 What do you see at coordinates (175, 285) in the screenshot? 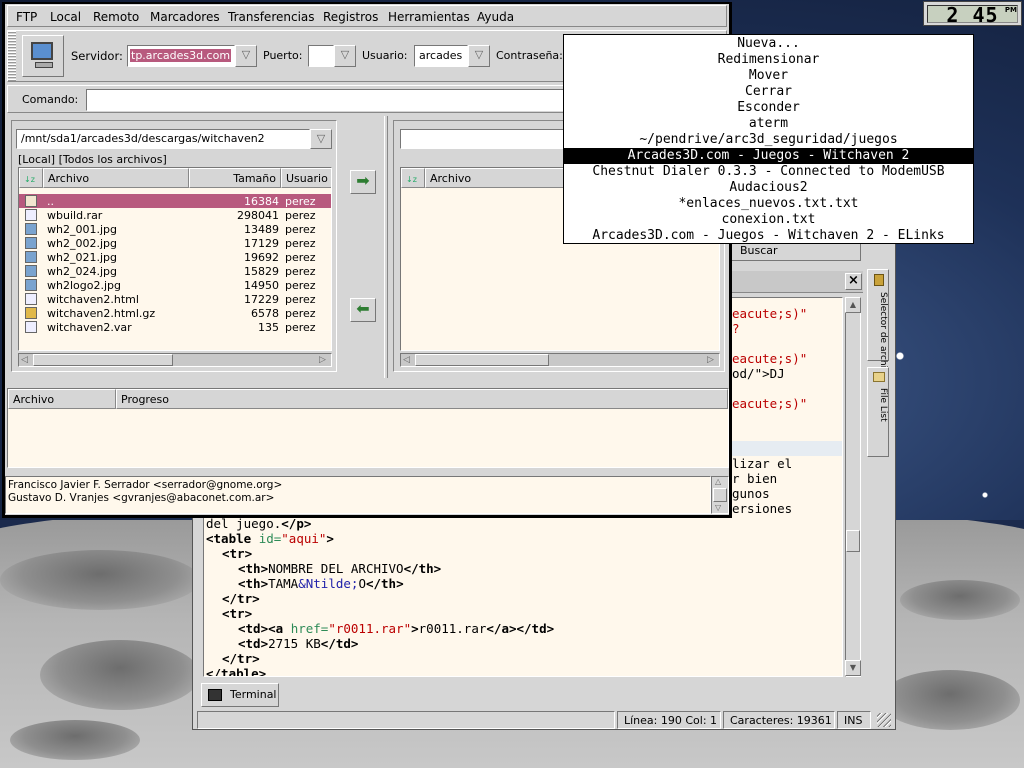
I see `table-row: wh2logo2.jpg 14950 perez` at bounding box center [175, 285].